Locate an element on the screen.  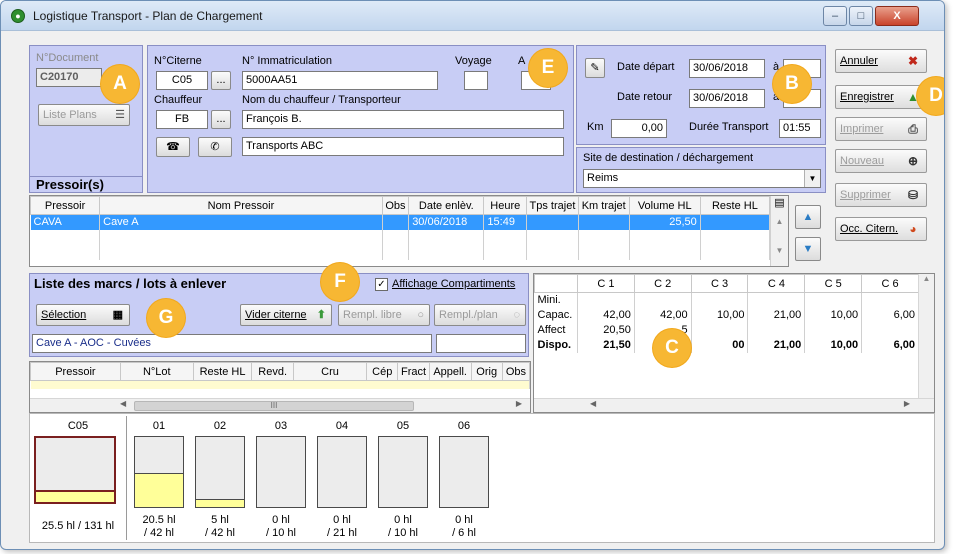
col-m-reste: Reste HL is located at coordinates (222, 371).